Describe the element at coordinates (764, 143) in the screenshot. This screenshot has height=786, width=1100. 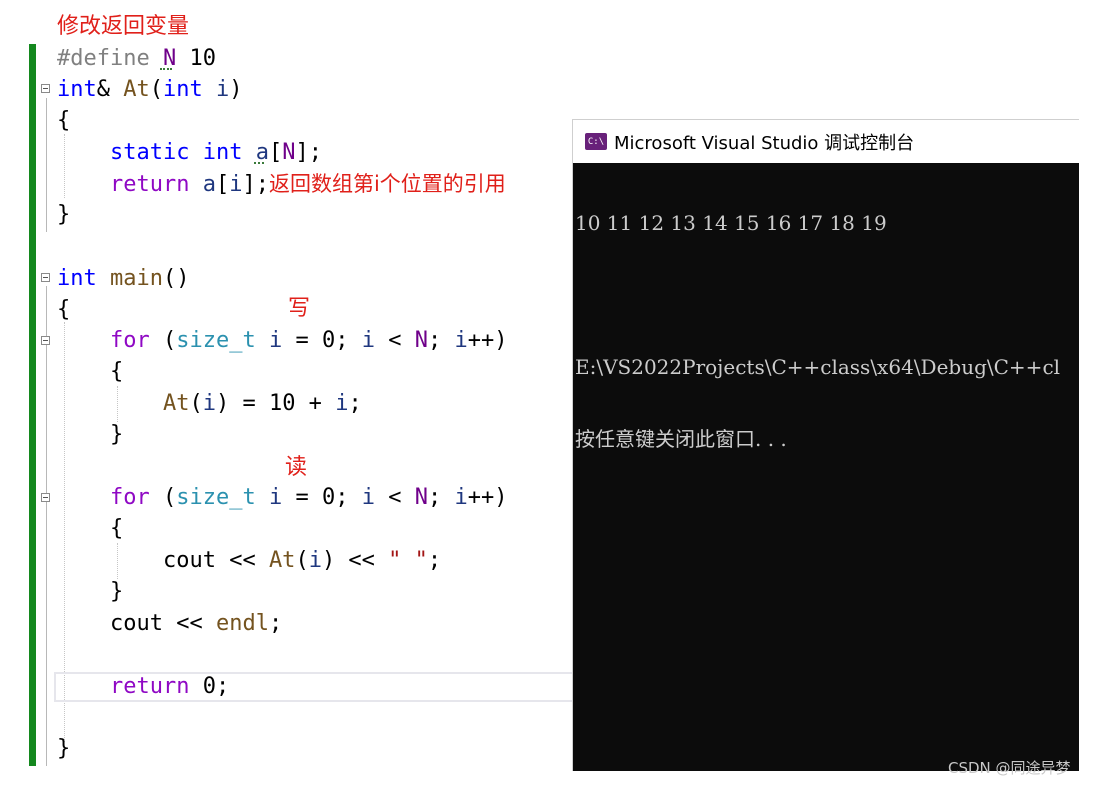
I see `console-title: Microsoft Visual Studio 调试控制台` at that location.